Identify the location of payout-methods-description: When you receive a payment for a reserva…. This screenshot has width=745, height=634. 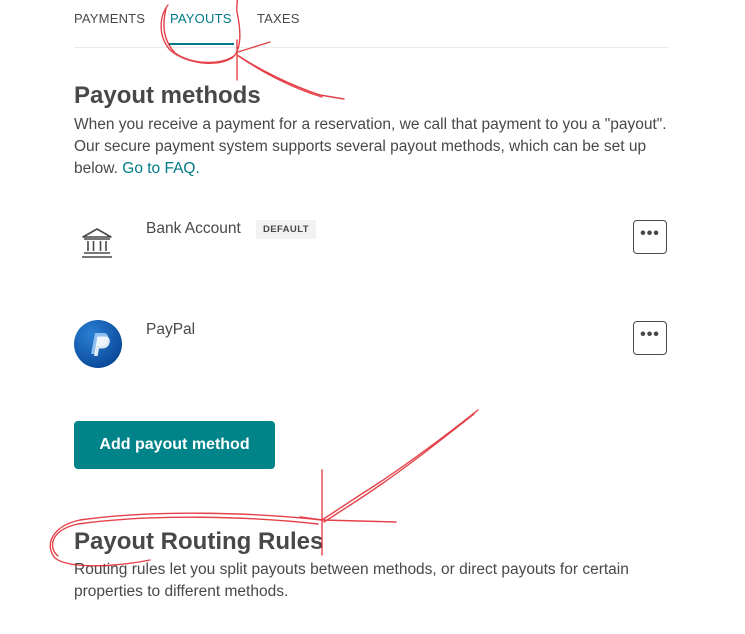
(374, 147).